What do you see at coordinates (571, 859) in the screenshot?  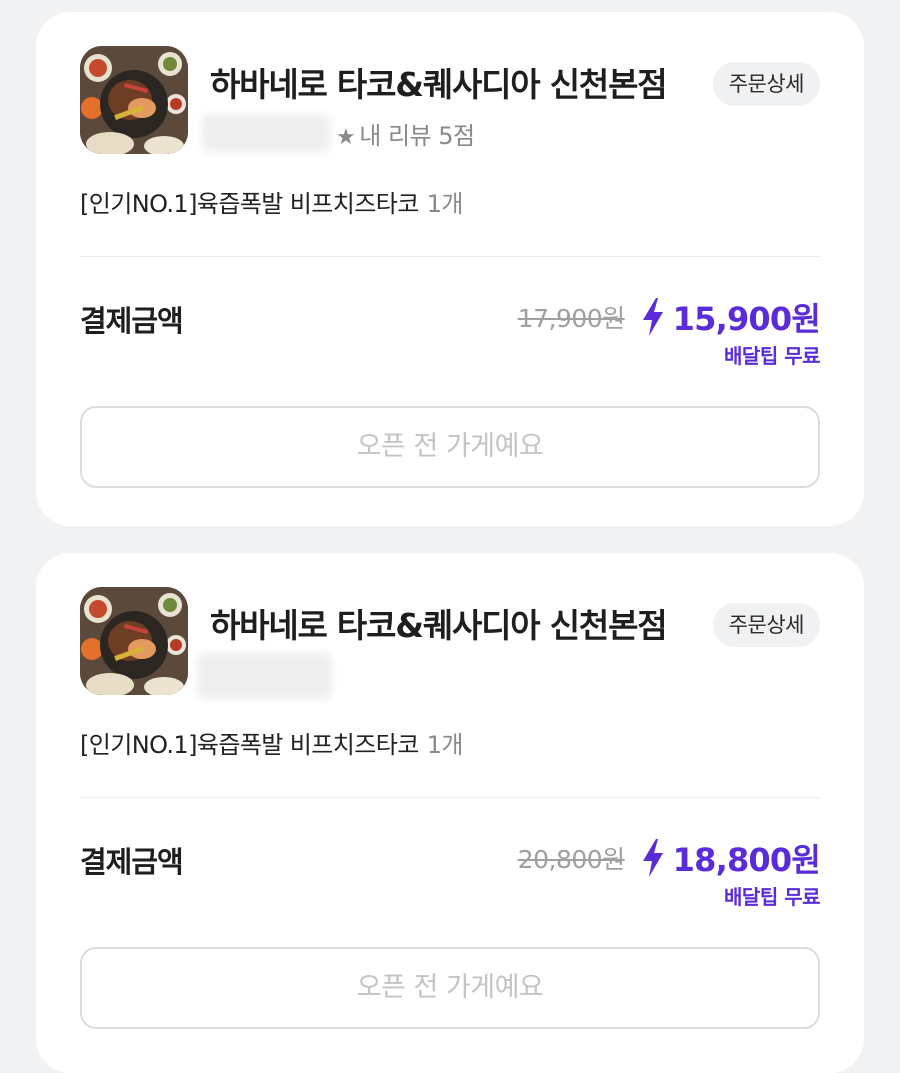 I see `original-price: 20,800원` at bounding box center [571, 859].